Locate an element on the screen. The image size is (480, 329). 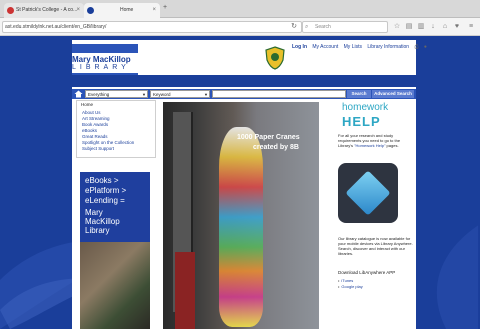
tab-home: Home × is located at coordinates (122, 10).